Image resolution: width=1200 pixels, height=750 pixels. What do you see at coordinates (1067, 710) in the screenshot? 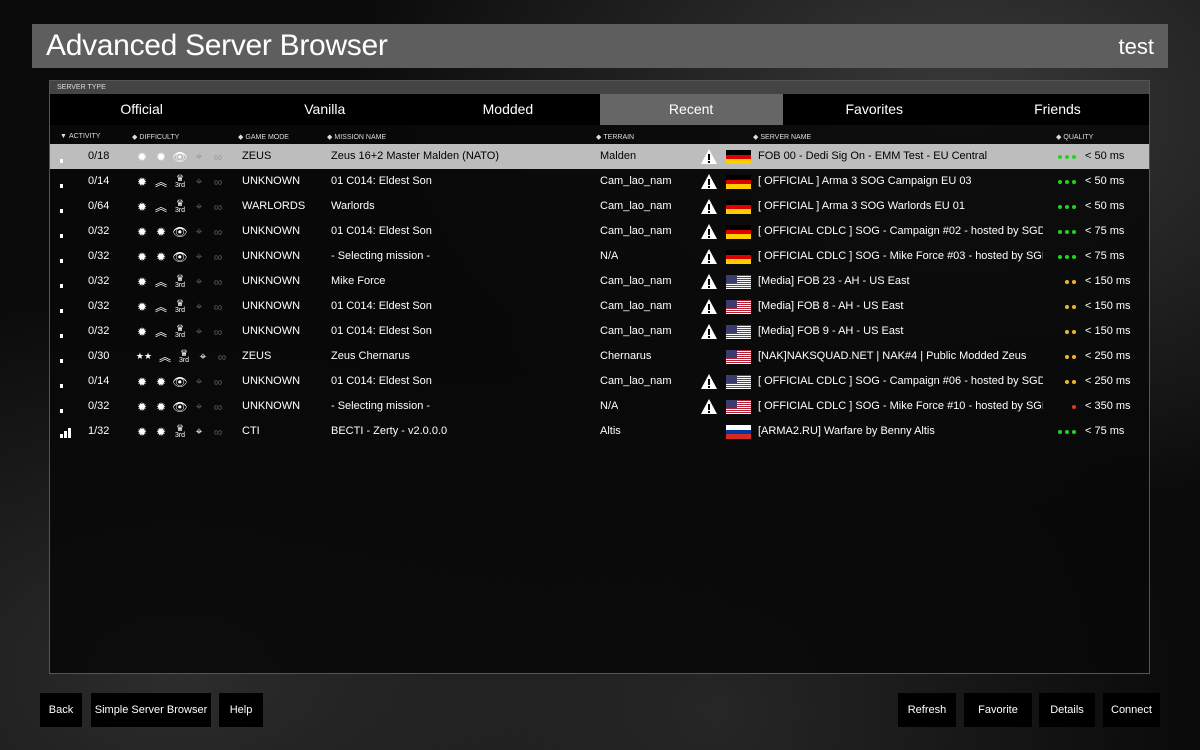
I see `details-button: Details` at bounding box center [1067, 710].